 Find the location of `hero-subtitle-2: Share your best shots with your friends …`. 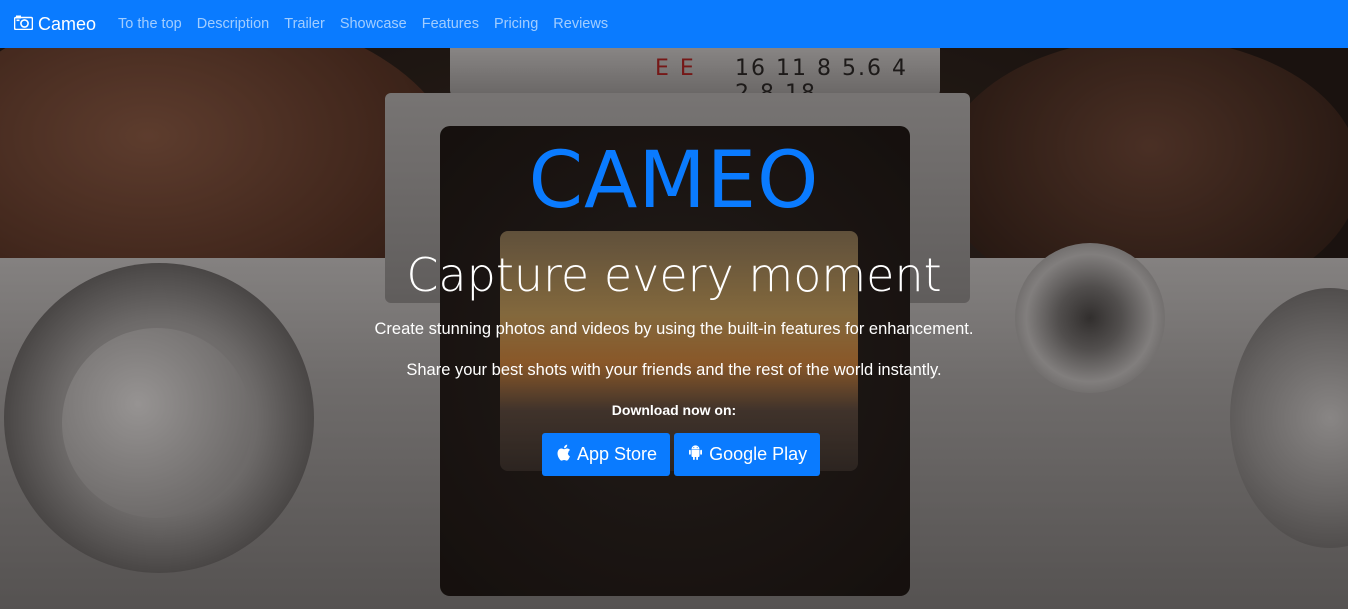

hero-subtitle-2: Share your best shots with your friends … is located at coordinates (674, 370).